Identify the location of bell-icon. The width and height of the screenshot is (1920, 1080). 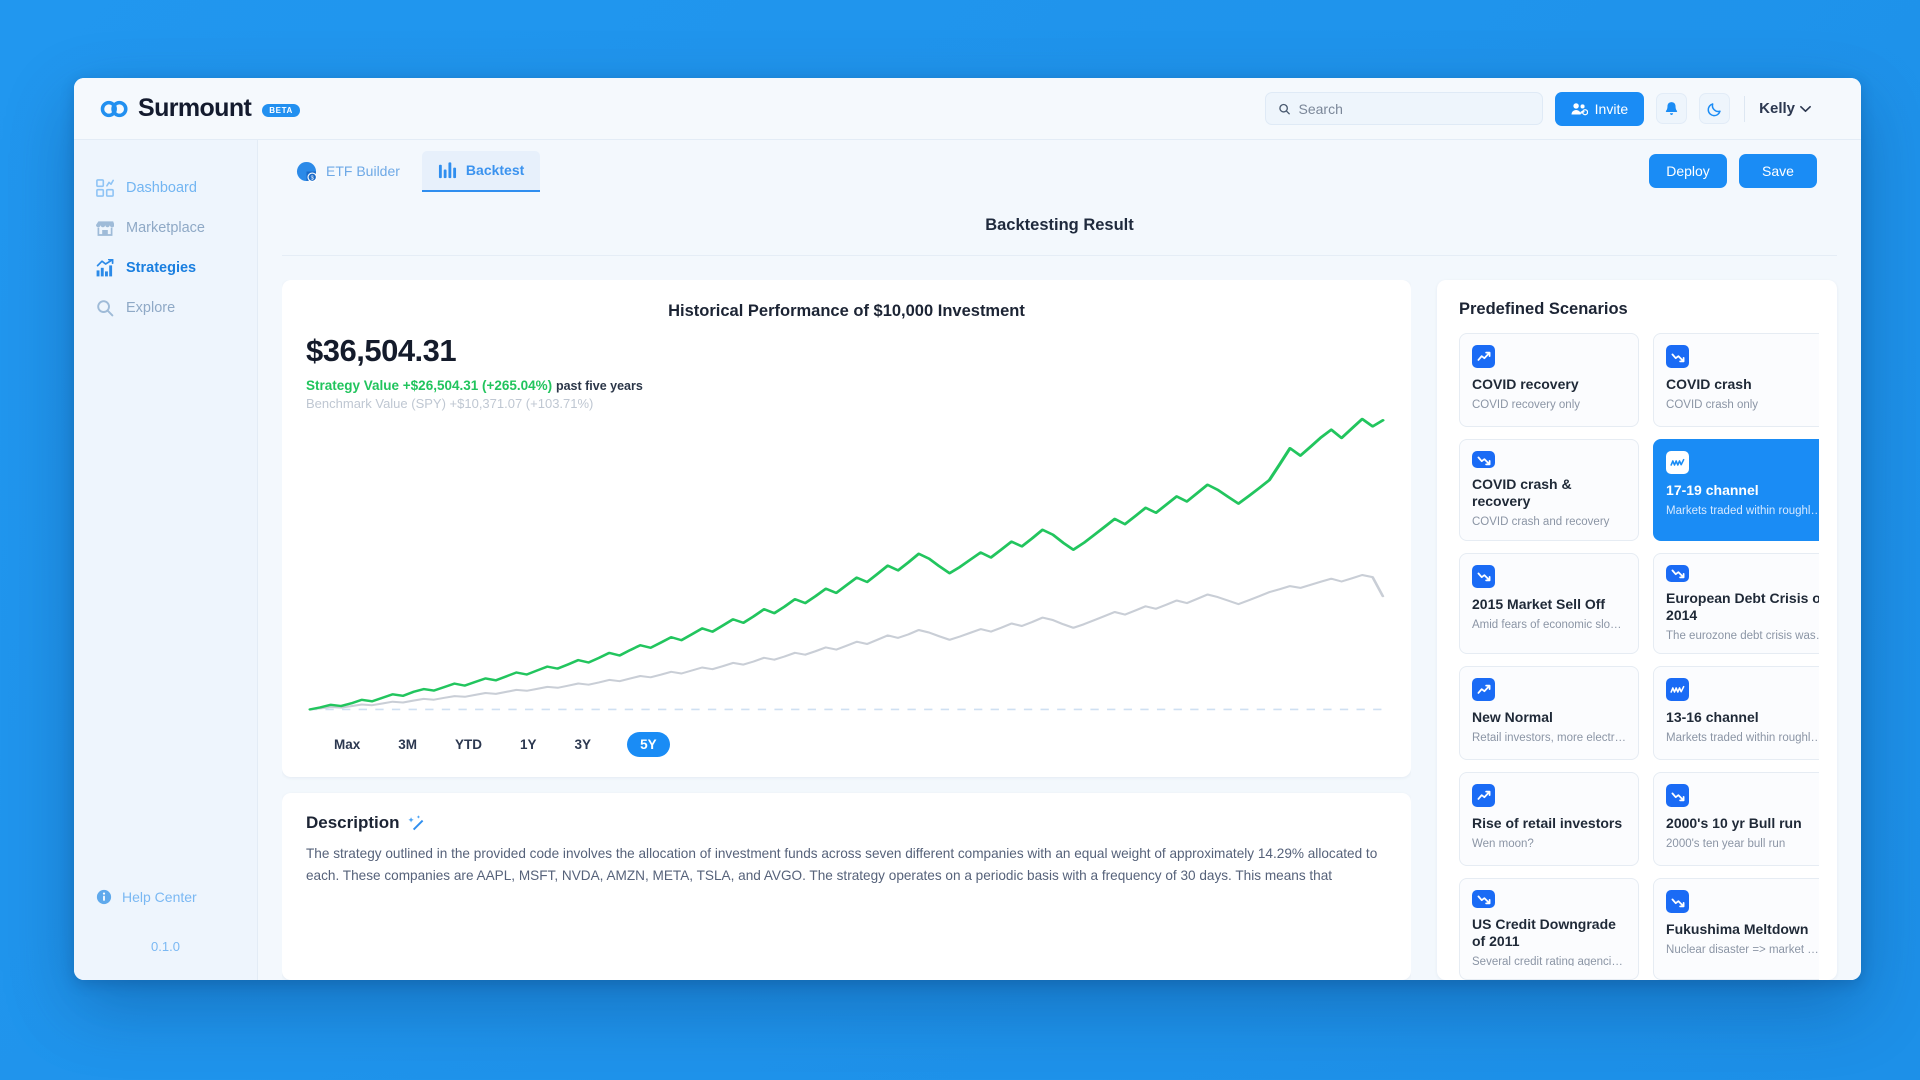
(1671, 108).